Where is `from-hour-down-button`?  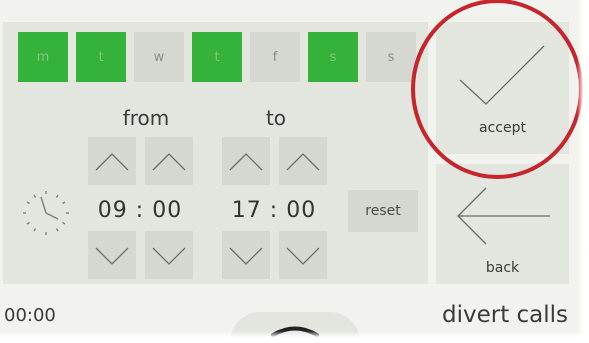
from-hour-down-button is located at coordinates (112, 255).